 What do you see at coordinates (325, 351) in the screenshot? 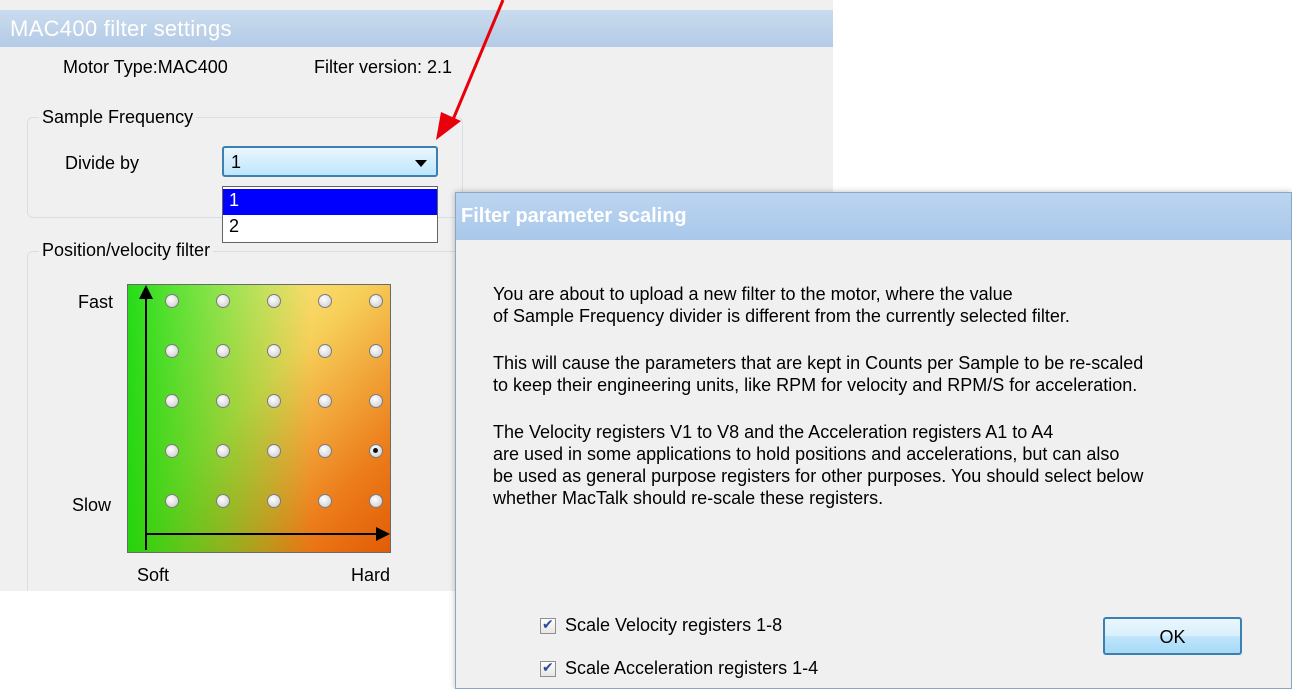
I see `filter-radio-r2-c4` at bounding box center [325, 351].